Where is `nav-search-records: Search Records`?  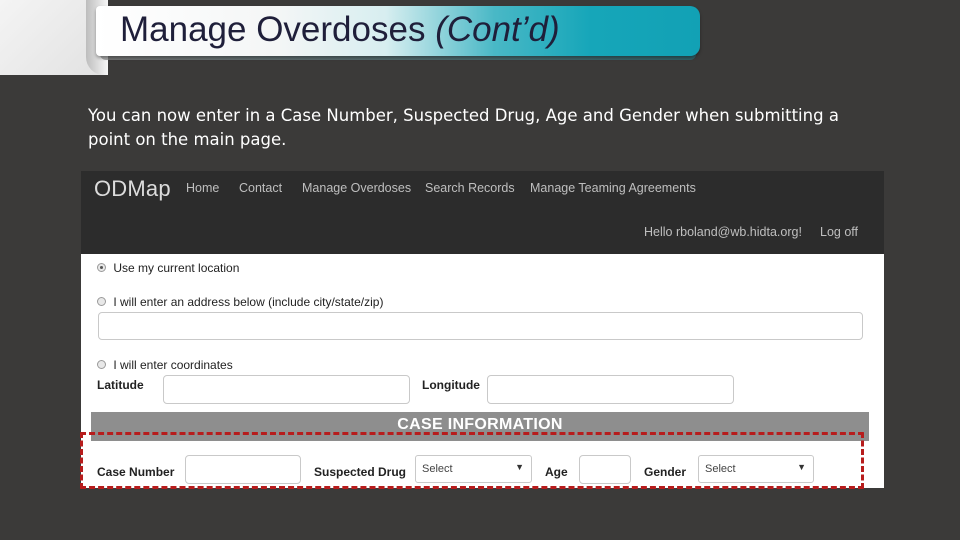
nav-search-records: Search Records is located at coordinates (470, 188).